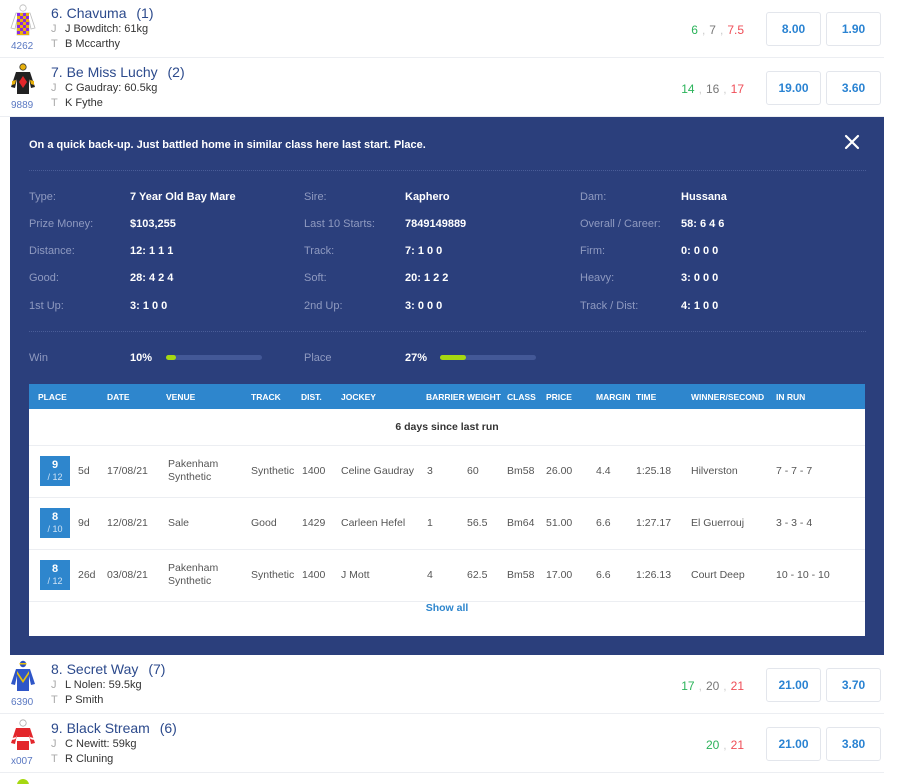 This screenshot has height=784, width=904. What do you see at coordinates (430, 471) in the screenshot?
I see `cell-barrier: 3` at bounding box center [430, 471].